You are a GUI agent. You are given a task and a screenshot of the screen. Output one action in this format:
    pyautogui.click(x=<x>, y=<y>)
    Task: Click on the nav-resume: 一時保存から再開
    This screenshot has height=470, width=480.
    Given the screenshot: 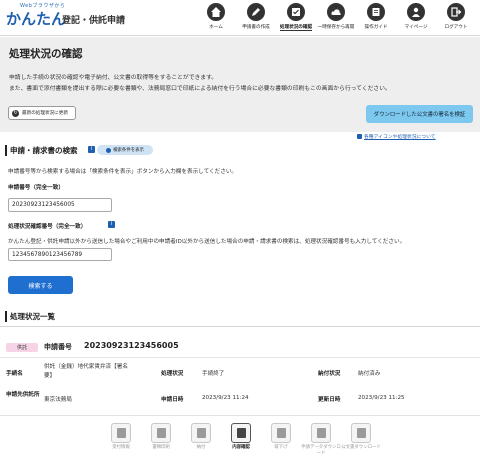 What is the action you would take?
    pyautogui.click(x=336, y=18)
    